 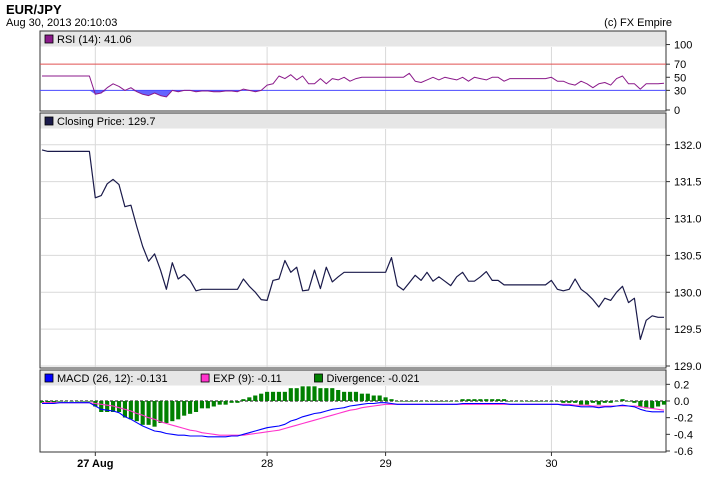 What do you see at coordinates (688, 293) in the screenshot?
I see `price-tick-label: 130.0` at bounding box center [688, 293].